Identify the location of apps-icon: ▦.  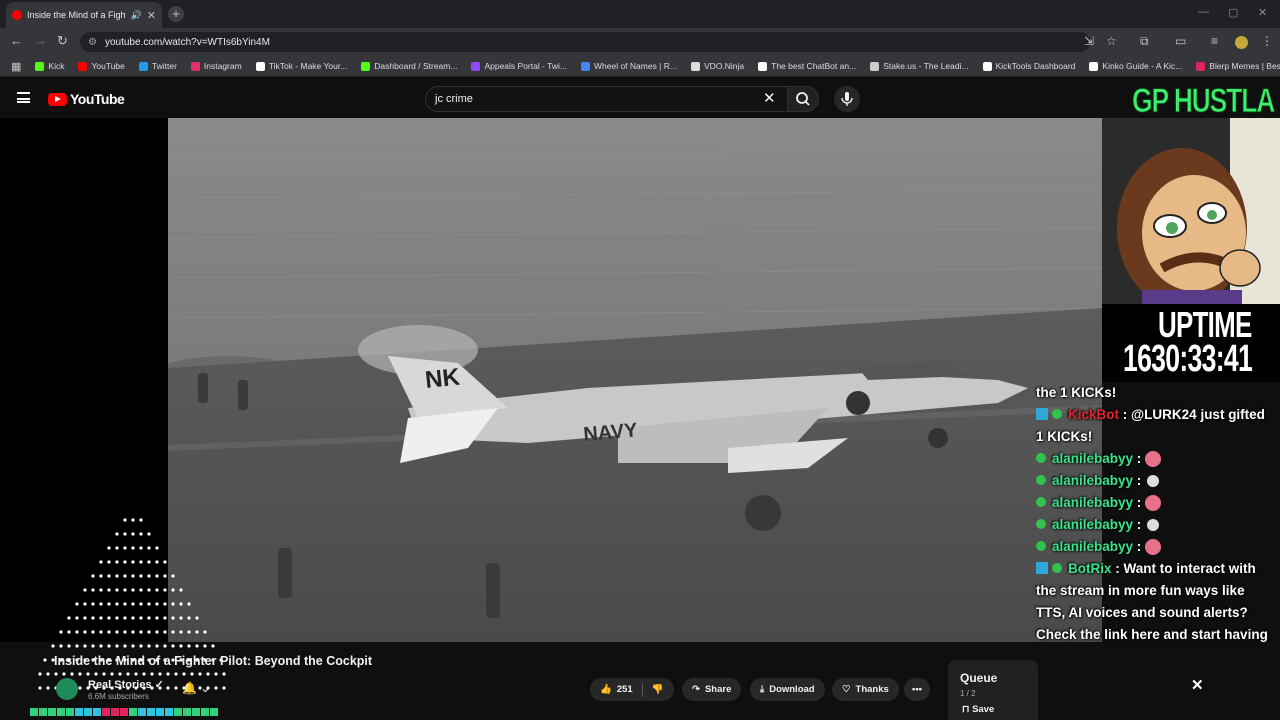
(16, 66).